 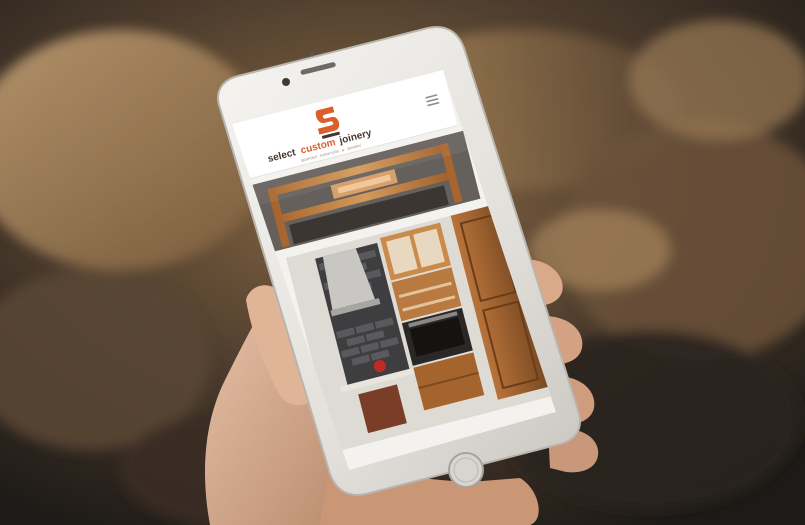 I want to click on home-button, so click(x=466, y=470).